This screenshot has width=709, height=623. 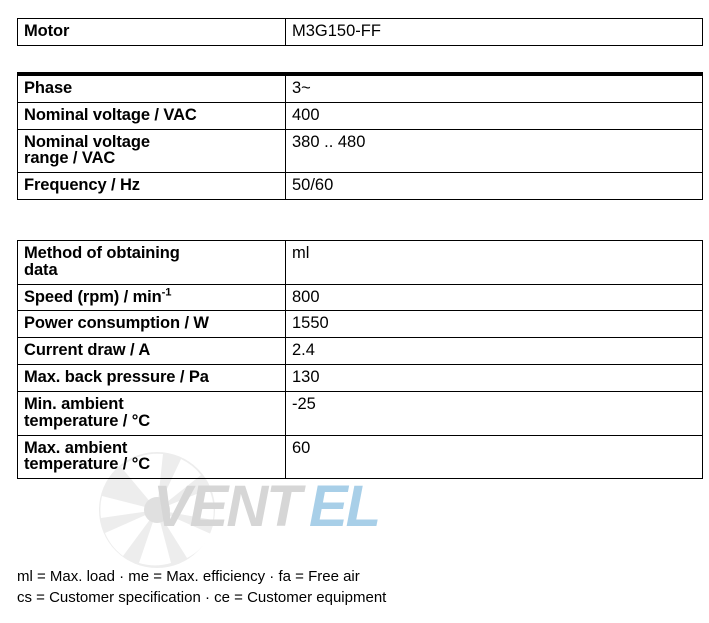 I want to click on table-row: Phase 3~, so click(x=360, y=88).